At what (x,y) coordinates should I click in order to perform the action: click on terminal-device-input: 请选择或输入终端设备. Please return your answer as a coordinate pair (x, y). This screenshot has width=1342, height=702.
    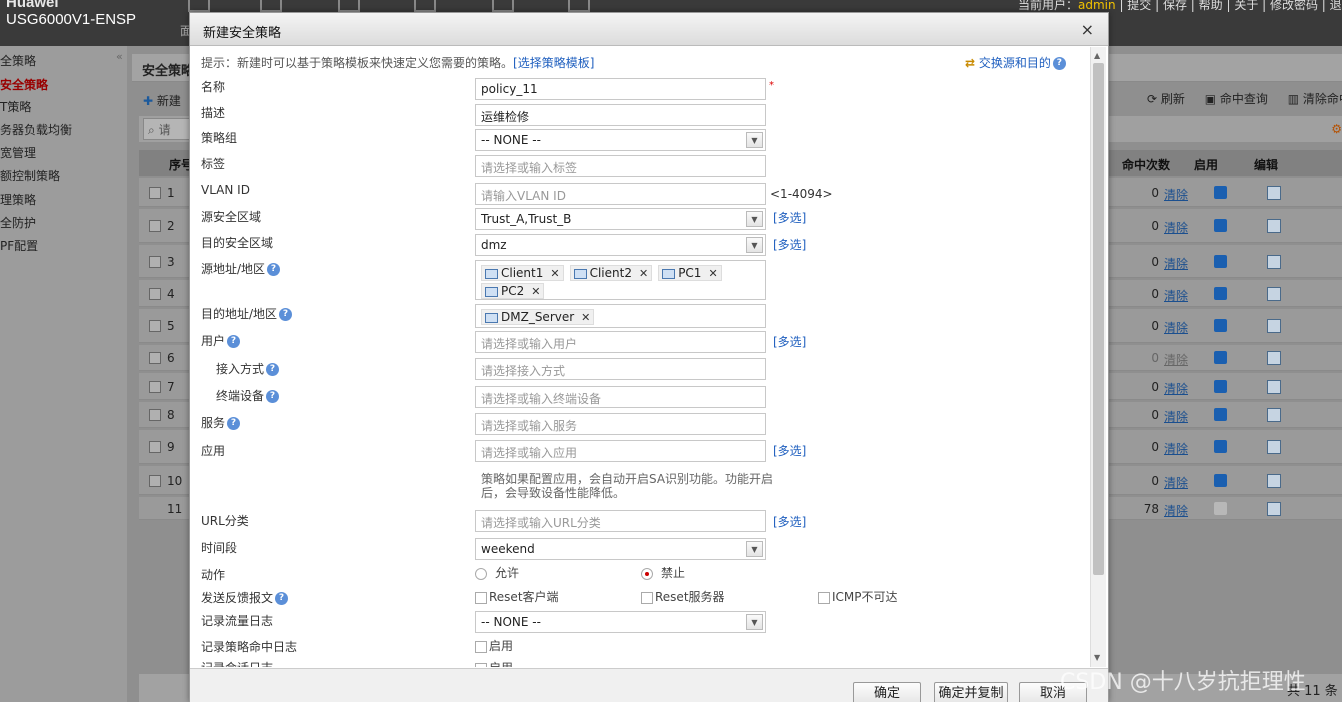
    Looking at the image, I should click on (620, 397).